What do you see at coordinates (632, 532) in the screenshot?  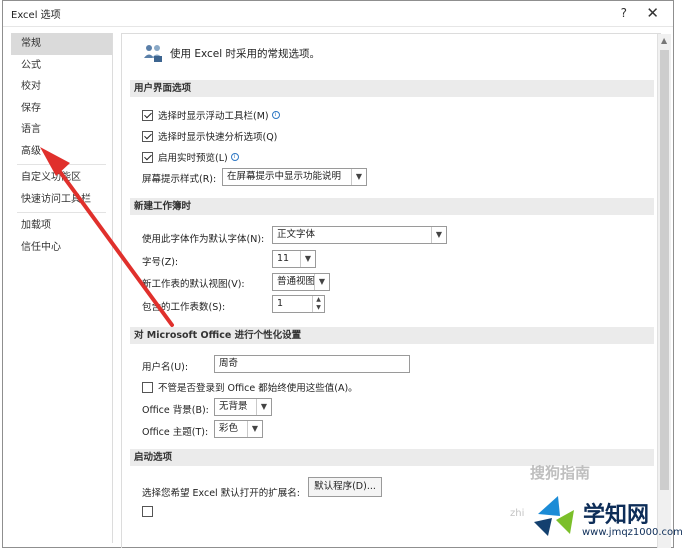 I see `site-url-watermark: www.jmqz1000.com` at bounding box center [632, 532].